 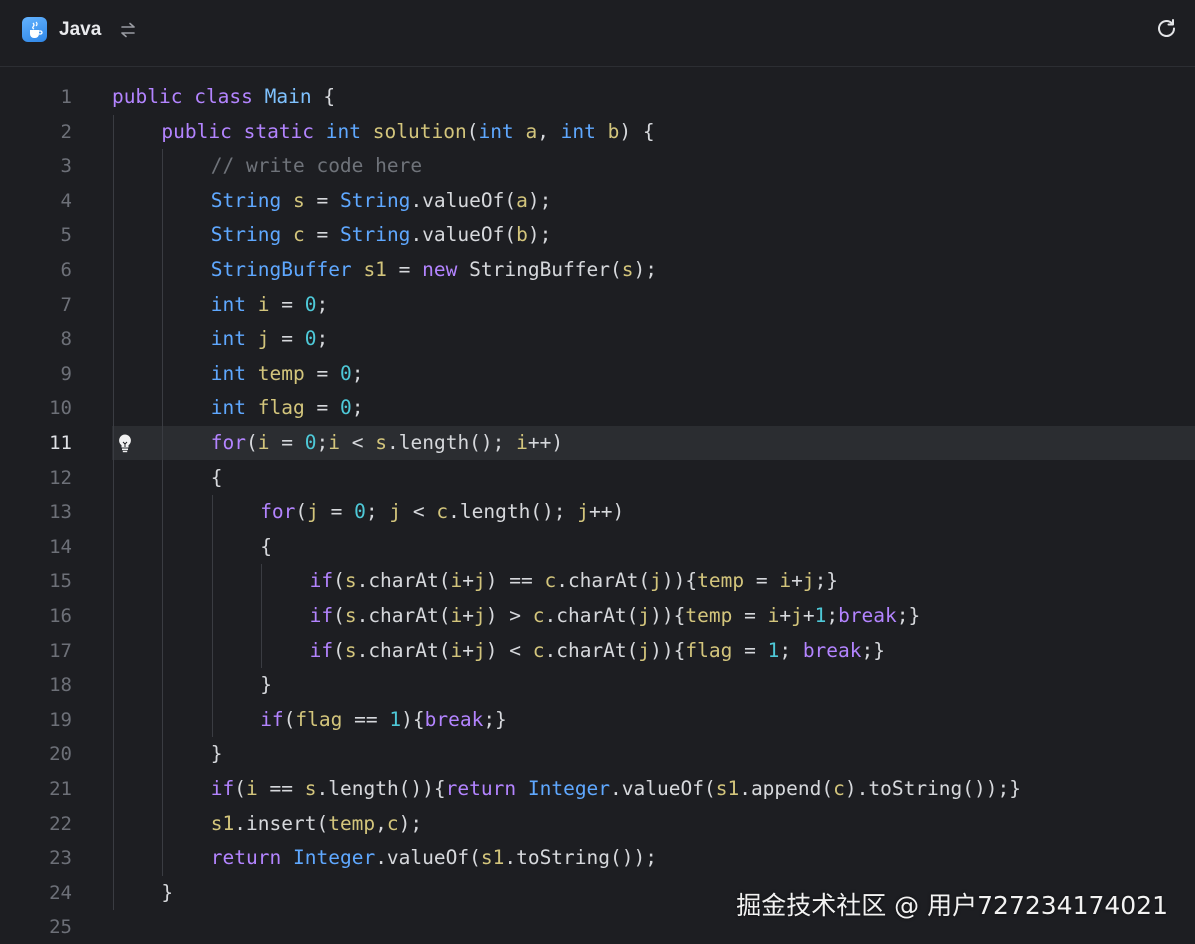 What do you see at coordinates (403, 581) in the screenshot?
I see `code-token: .charAt(` at bounding box center [403, 581].